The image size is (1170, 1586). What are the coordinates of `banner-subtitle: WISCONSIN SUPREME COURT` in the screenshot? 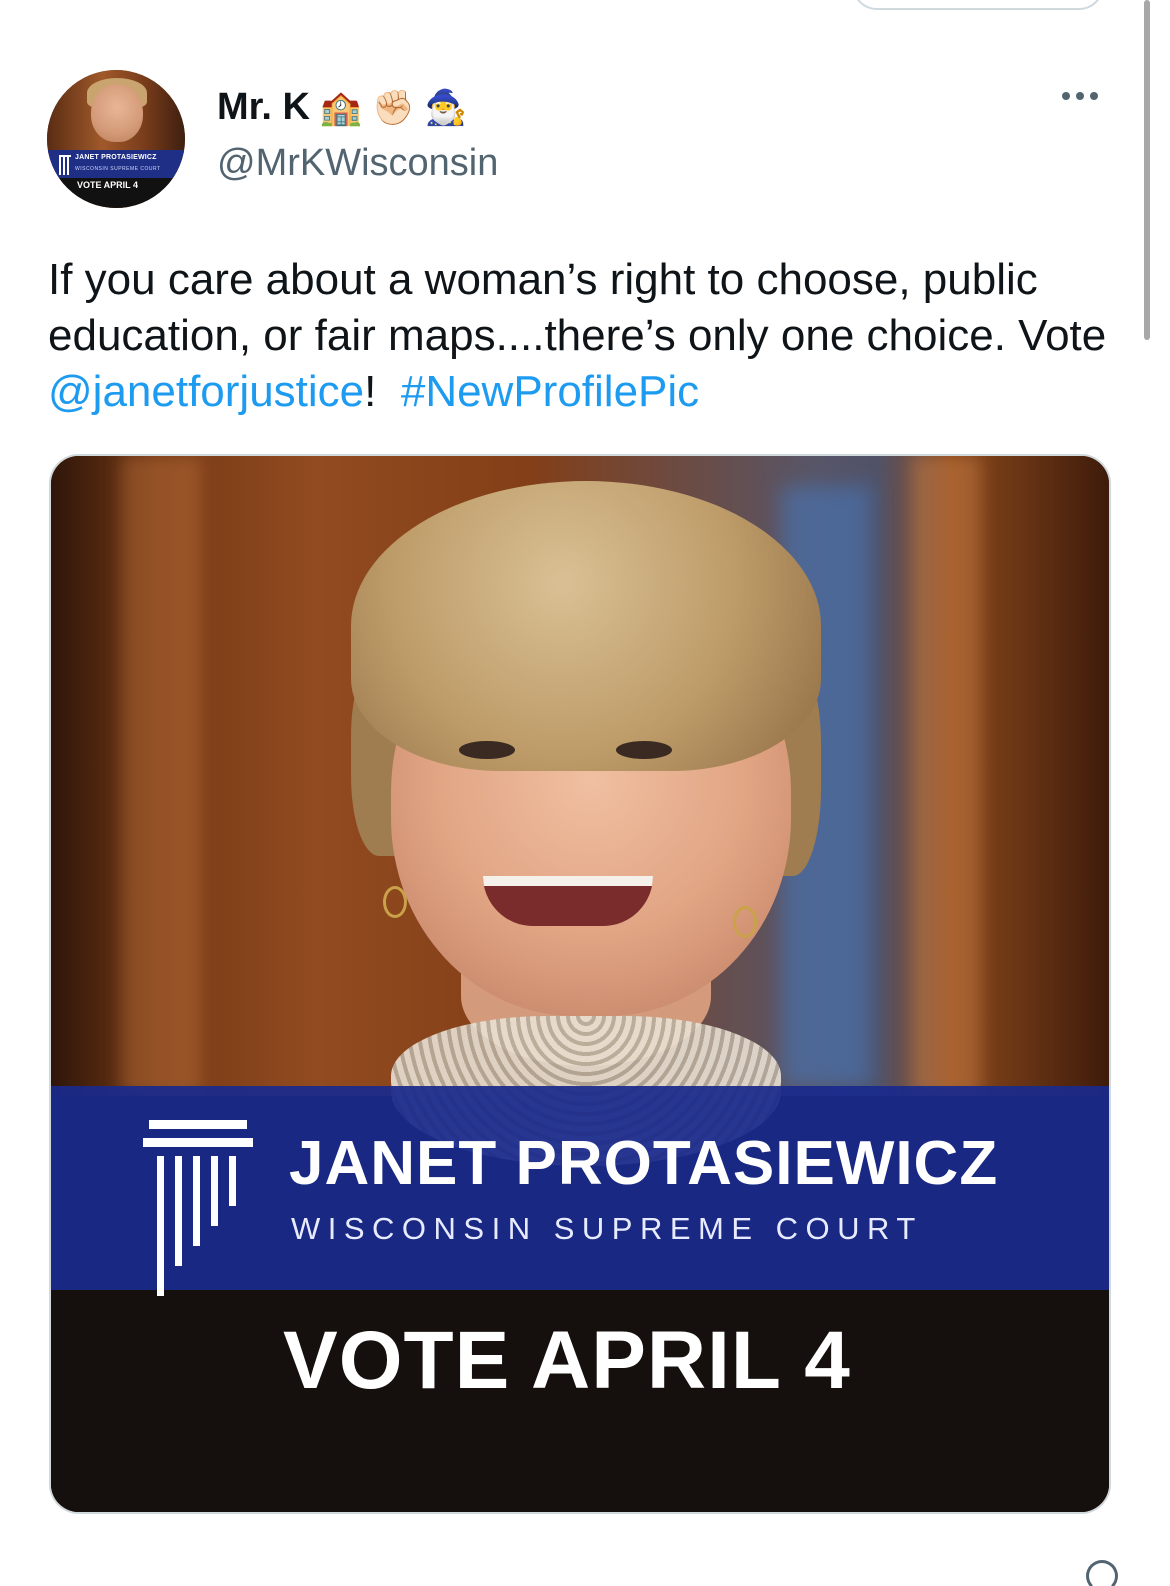 It's located at (607, 1228).